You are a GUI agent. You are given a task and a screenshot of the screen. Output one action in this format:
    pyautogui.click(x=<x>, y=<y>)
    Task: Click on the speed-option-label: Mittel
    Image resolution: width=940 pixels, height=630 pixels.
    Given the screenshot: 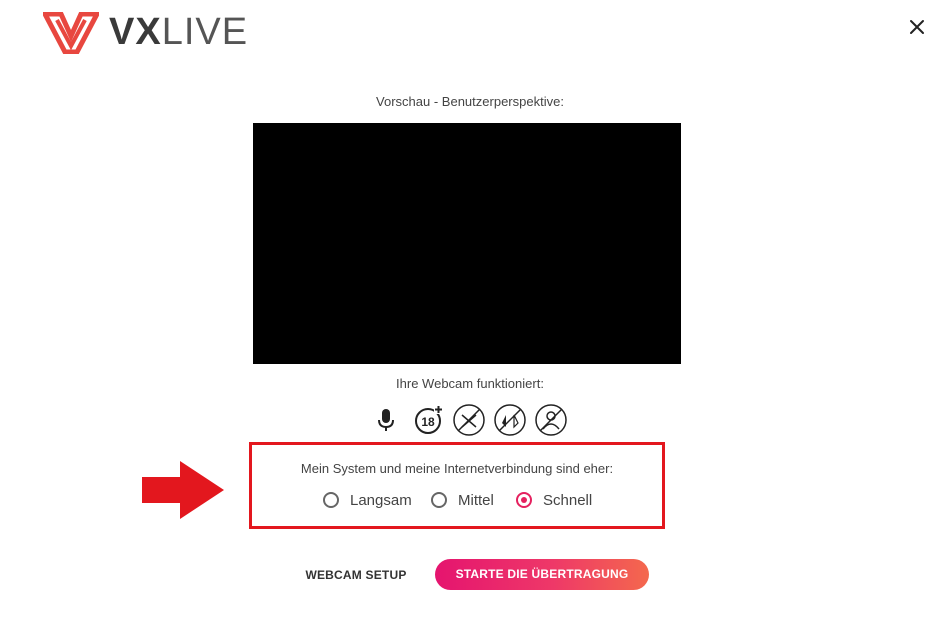 What is the action you would take?
    pyautogui.click(x=476, y=500)
    